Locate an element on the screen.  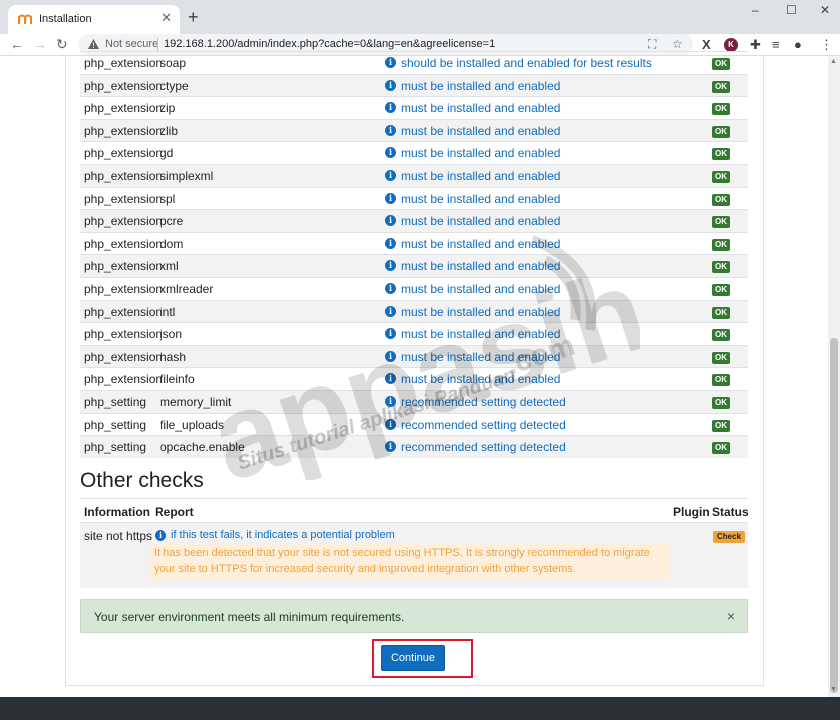
translate-icon: ⛶ is located at coordinates (652, 44).